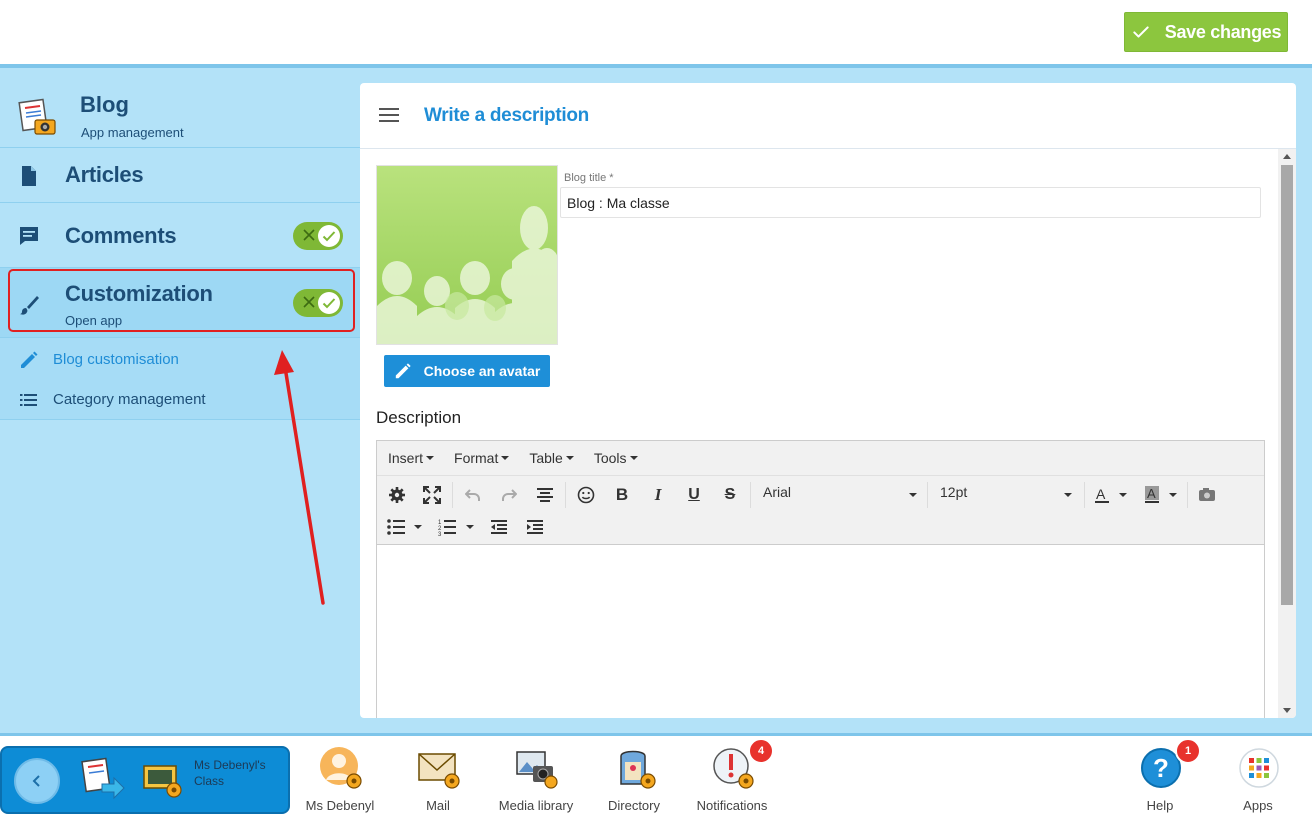 Image resolution: width=1312 pixels, height=820 pixels. I want to click on apps-grid-icon, so click(1259, 768).